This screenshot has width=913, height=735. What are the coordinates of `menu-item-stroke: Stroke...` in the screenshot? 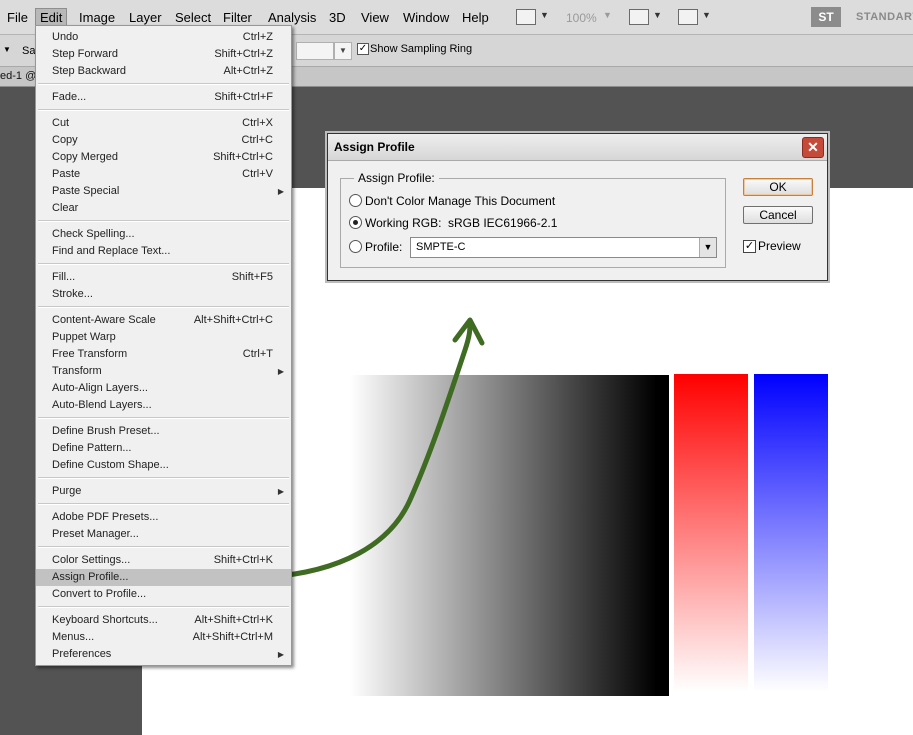 It's located at (163, 294).